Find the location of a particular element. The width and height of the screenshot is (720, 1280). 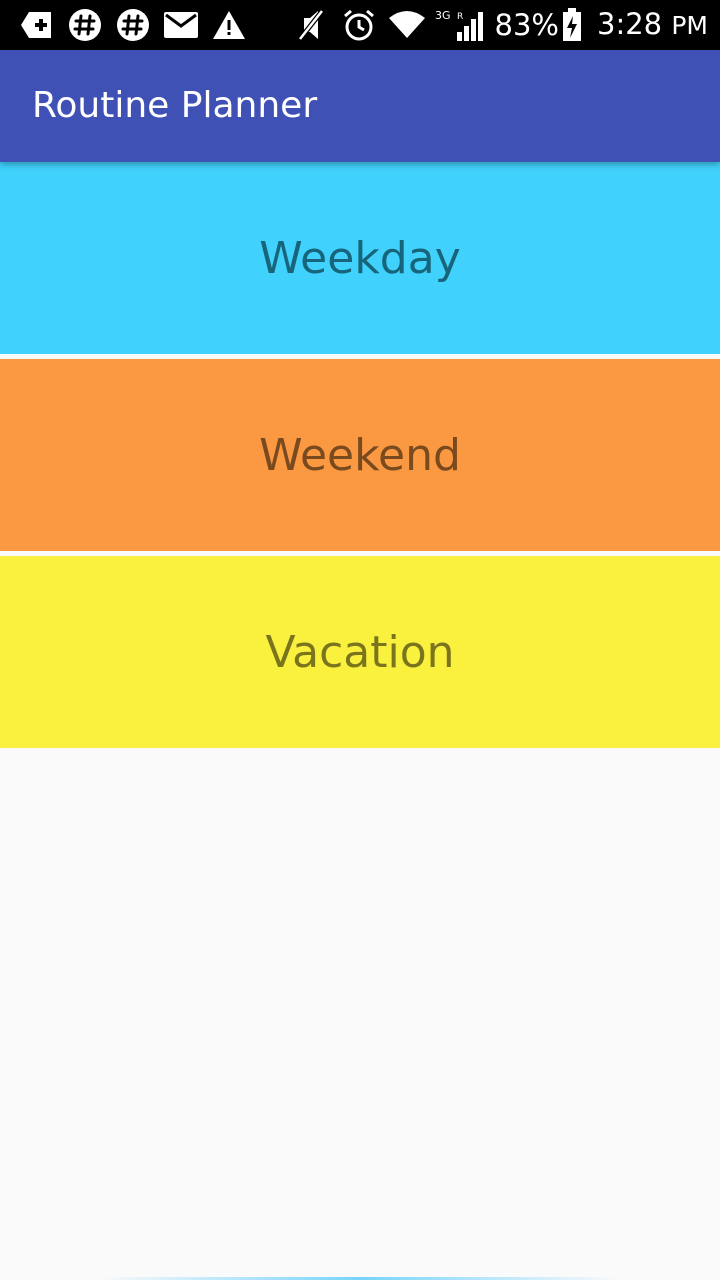

status-left-icons is located at coordinates (138, 25).